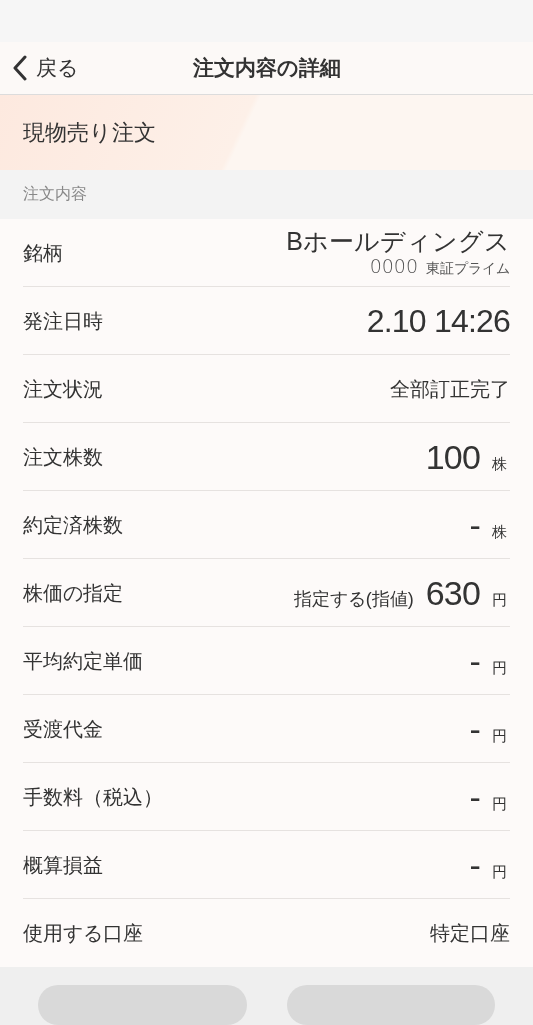 The height and width of the screenshot is (1025, 533). What do you see at coordinates (63, 321) in the screenshot?
I see `row-label: 発注日時` at bounding box center [63, 321].